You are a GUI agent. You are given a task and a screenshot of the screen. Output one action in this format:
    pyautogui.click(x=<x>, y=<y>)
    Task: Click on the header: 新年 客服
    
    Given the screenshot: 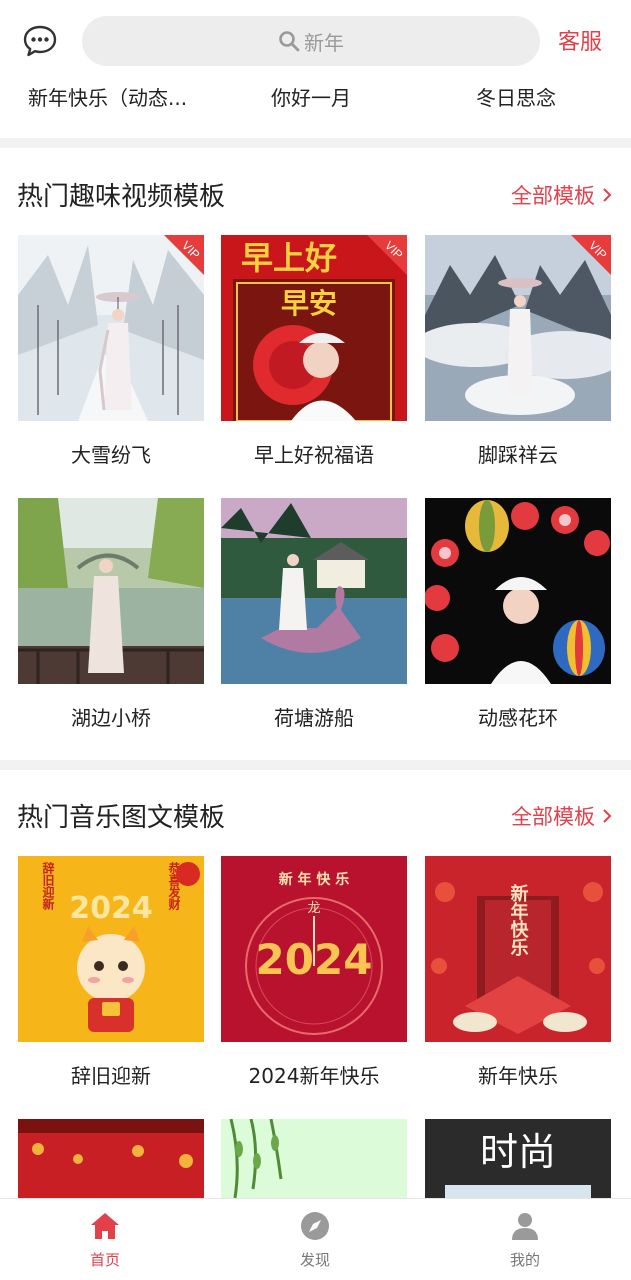 What is the action you would take?
    pyautogui.click(x=315, y=38)
    